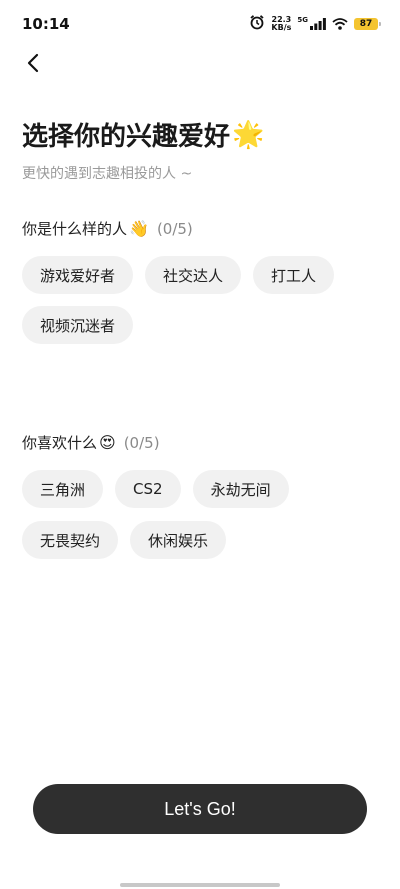  What do you see at coordinates (46, 24) in the screenshot?
I see `status-time: 10:14` at bounding box center [46, 24].